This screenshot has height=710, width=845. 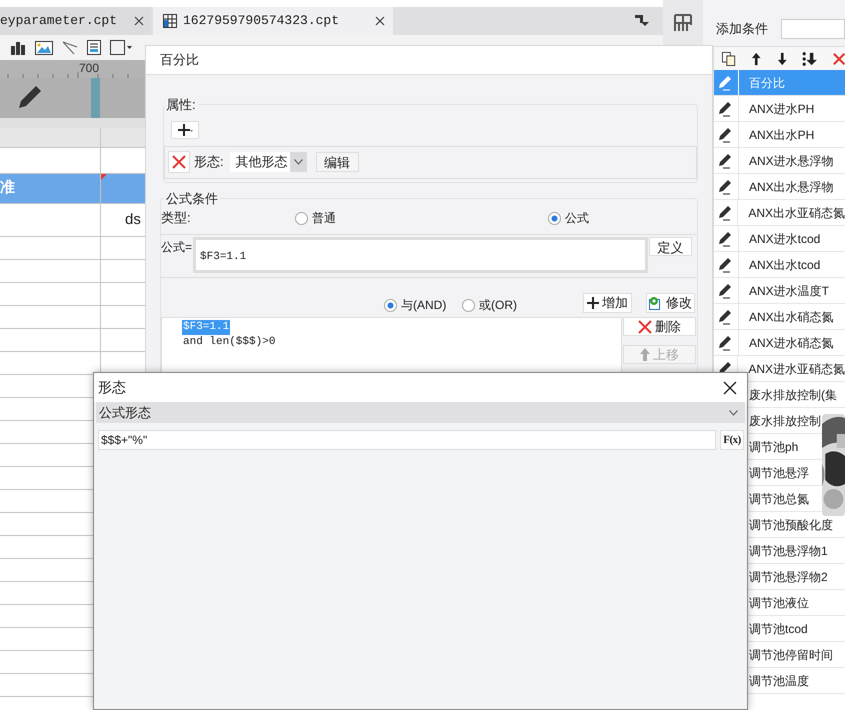 I want to click on radio-option: 或(OR), so click(x=489, y=305).